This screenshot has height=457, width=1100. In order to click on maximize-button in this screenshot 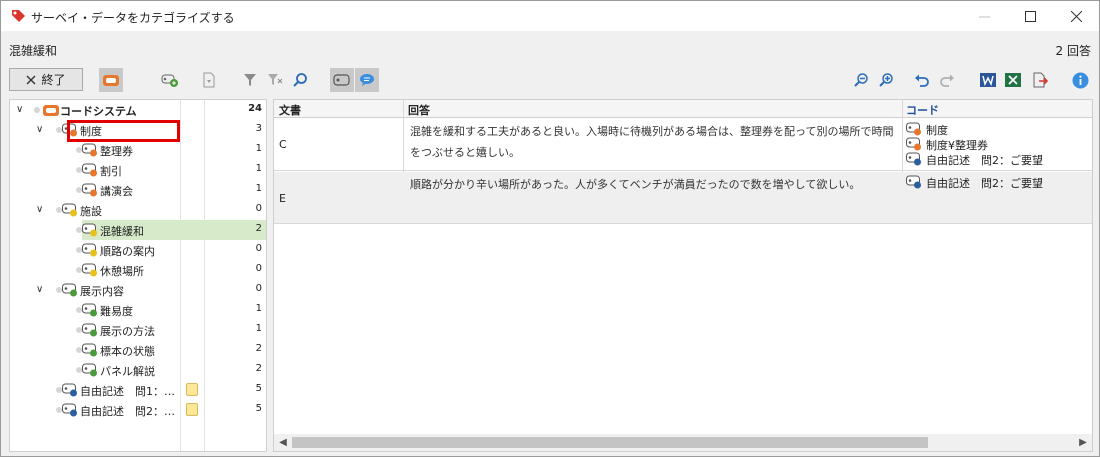, I will do `click(1030, 16)`.